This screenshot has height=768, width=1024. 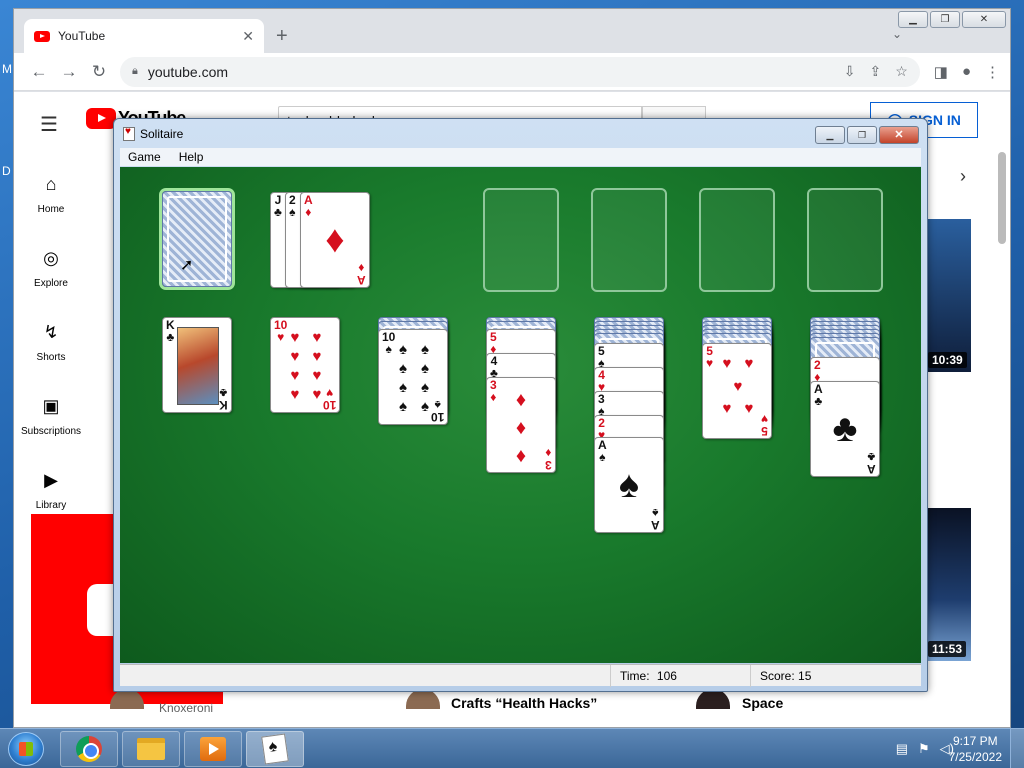 What do you see at coordinates (42, 36) in the screenshot?
I see `youtube-favicon-icon` at bounding box center [42, 36].